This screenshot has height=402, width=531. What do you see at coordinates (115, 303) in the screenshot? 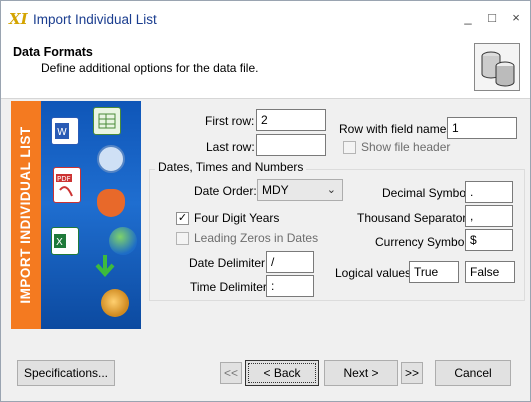
I see `tools-icon` at bounding box center [115, 303].